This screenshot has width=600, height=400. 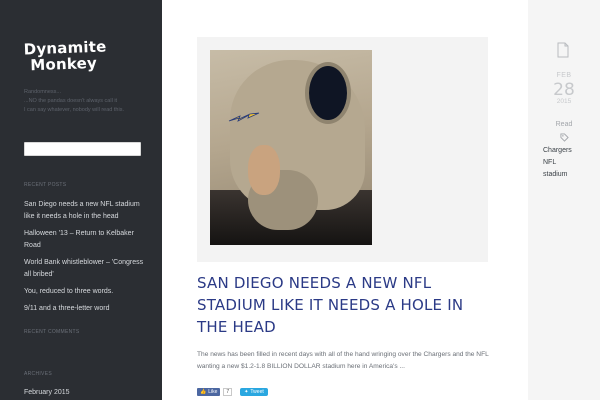 I want to click on recent-post-link: You, reduced to three words., so click(x=86, y=292).